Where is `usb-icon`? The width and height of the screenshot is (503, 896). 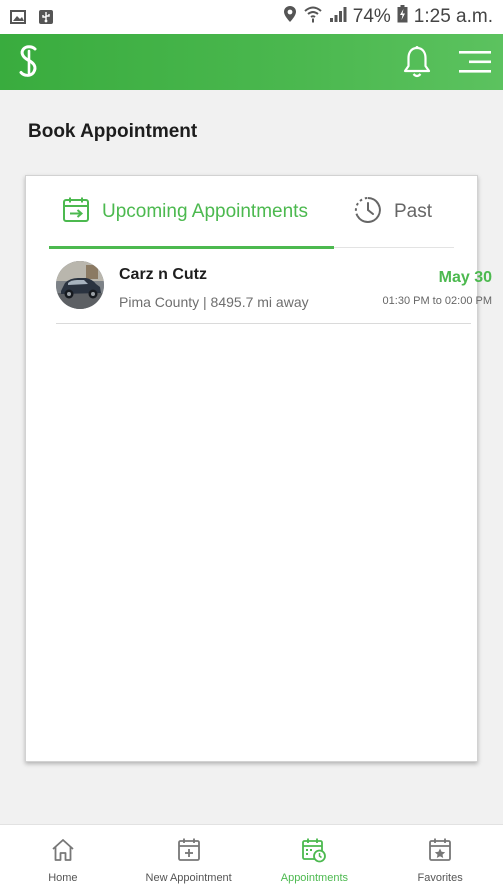 usb-icon is located at coordinates (46, 17).